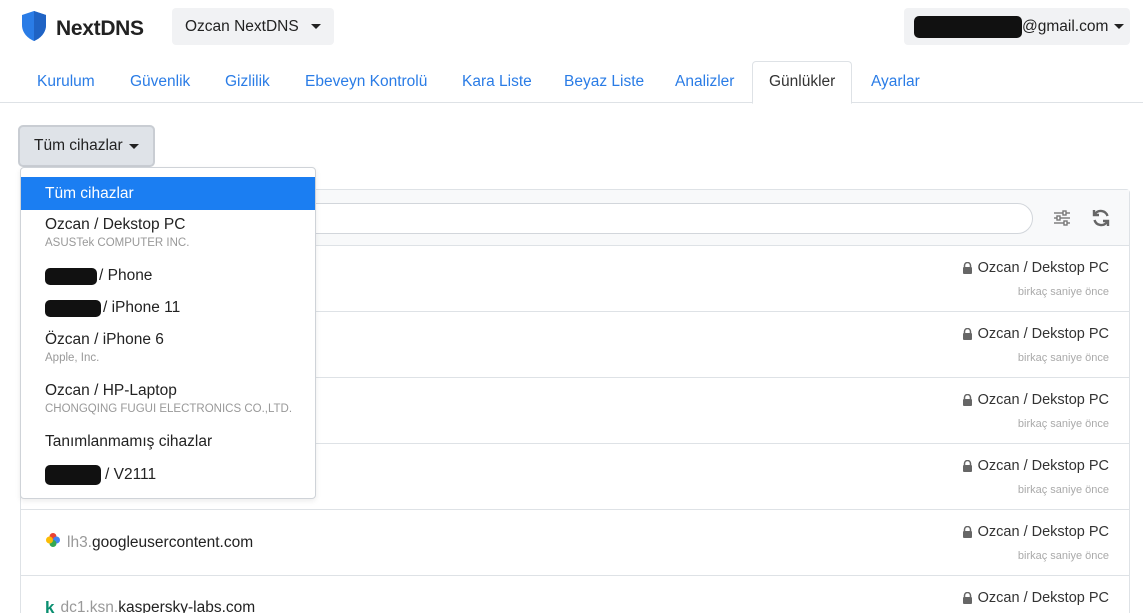 Image resolution: width=1143 pixels, height=613 pixels. I want to click on log-domain: lh3.googleusercontent.com, so click(149, 542).